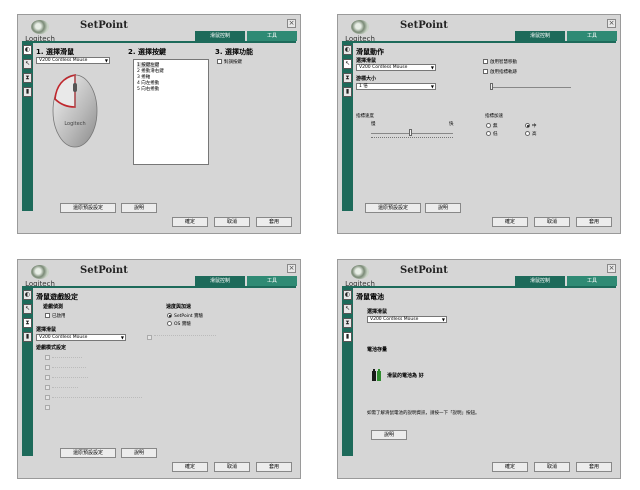 This screenshot has width=640, height=490. I want to click on list-item: 5 向右捲動, so click(148, 89).